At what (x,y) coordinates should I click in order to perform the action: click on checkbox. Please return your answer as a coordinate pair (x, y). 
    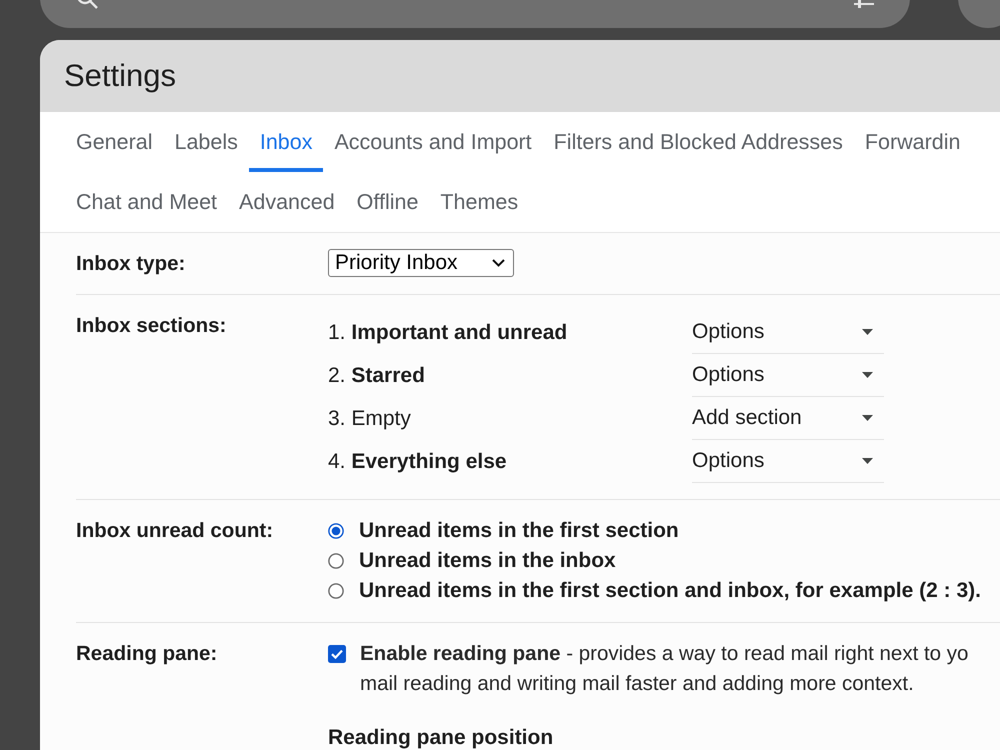
    Looking at the image, I should click on (337, 654).